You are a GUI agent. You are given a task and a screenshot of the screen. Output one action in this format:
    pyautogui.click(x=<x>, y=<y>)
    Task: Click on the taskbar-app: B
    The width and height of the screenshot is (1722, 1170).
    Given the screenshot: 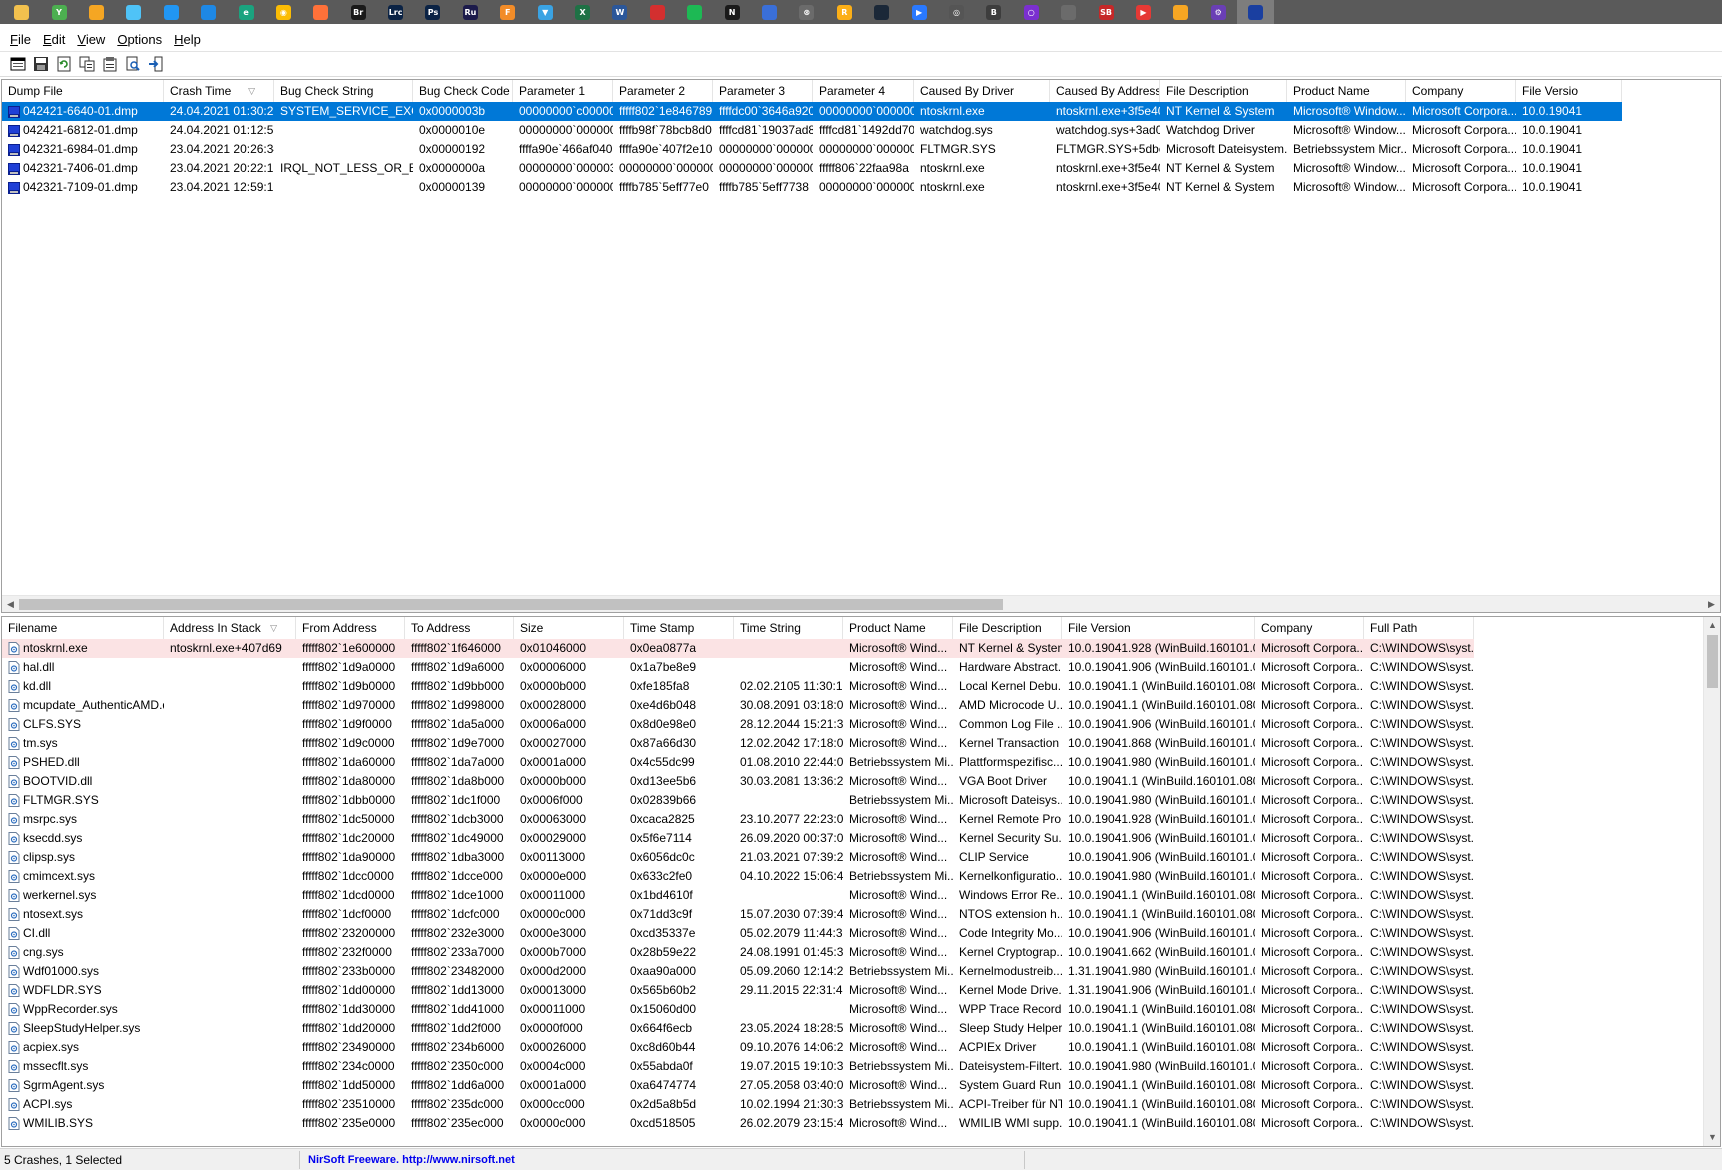 What is the action you would take?
    pyautogui.click(x=993, y=12)
    